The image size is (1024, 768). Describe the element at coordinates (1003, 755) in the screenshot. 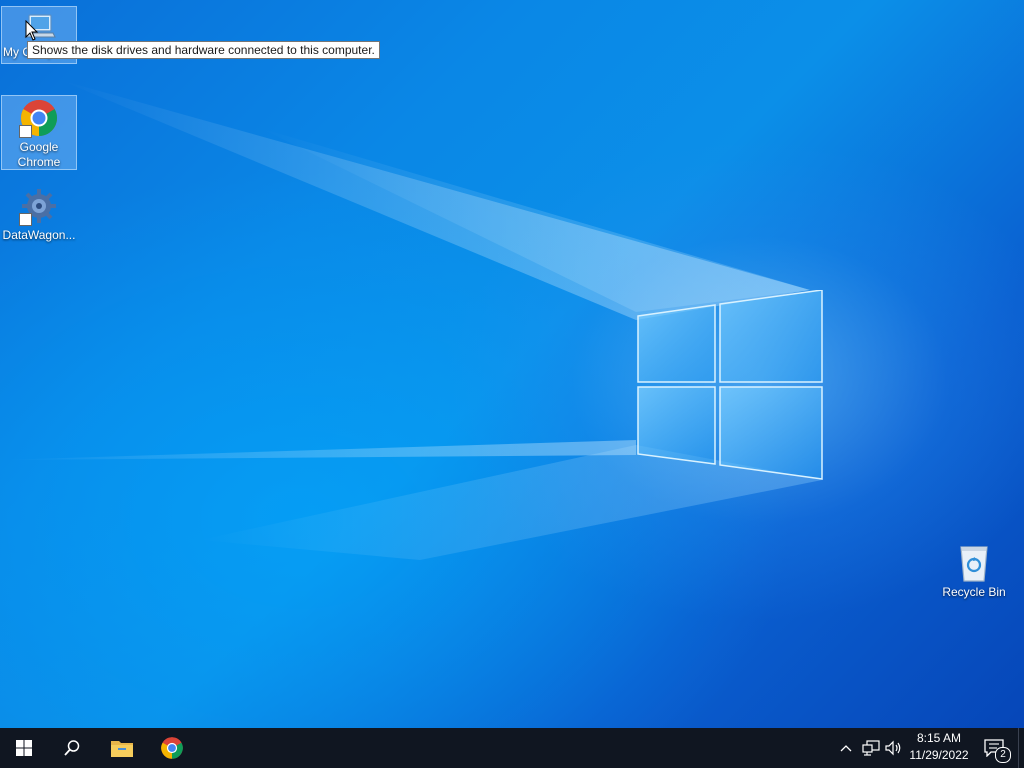

I see `notification-count-badge: 2` at that location.